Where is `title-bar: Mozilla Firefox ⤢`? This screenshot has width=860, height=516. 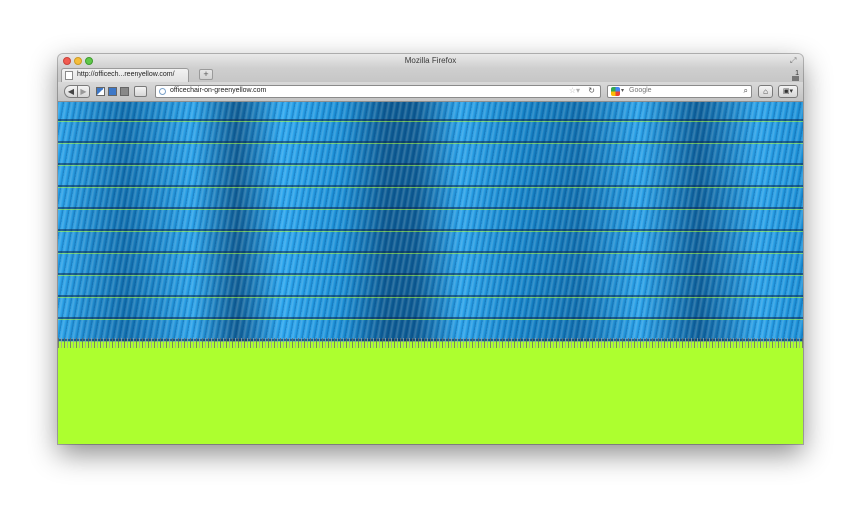 title-bar: Mozilla Firefox ⤢ is located at coordinates (430, 61).